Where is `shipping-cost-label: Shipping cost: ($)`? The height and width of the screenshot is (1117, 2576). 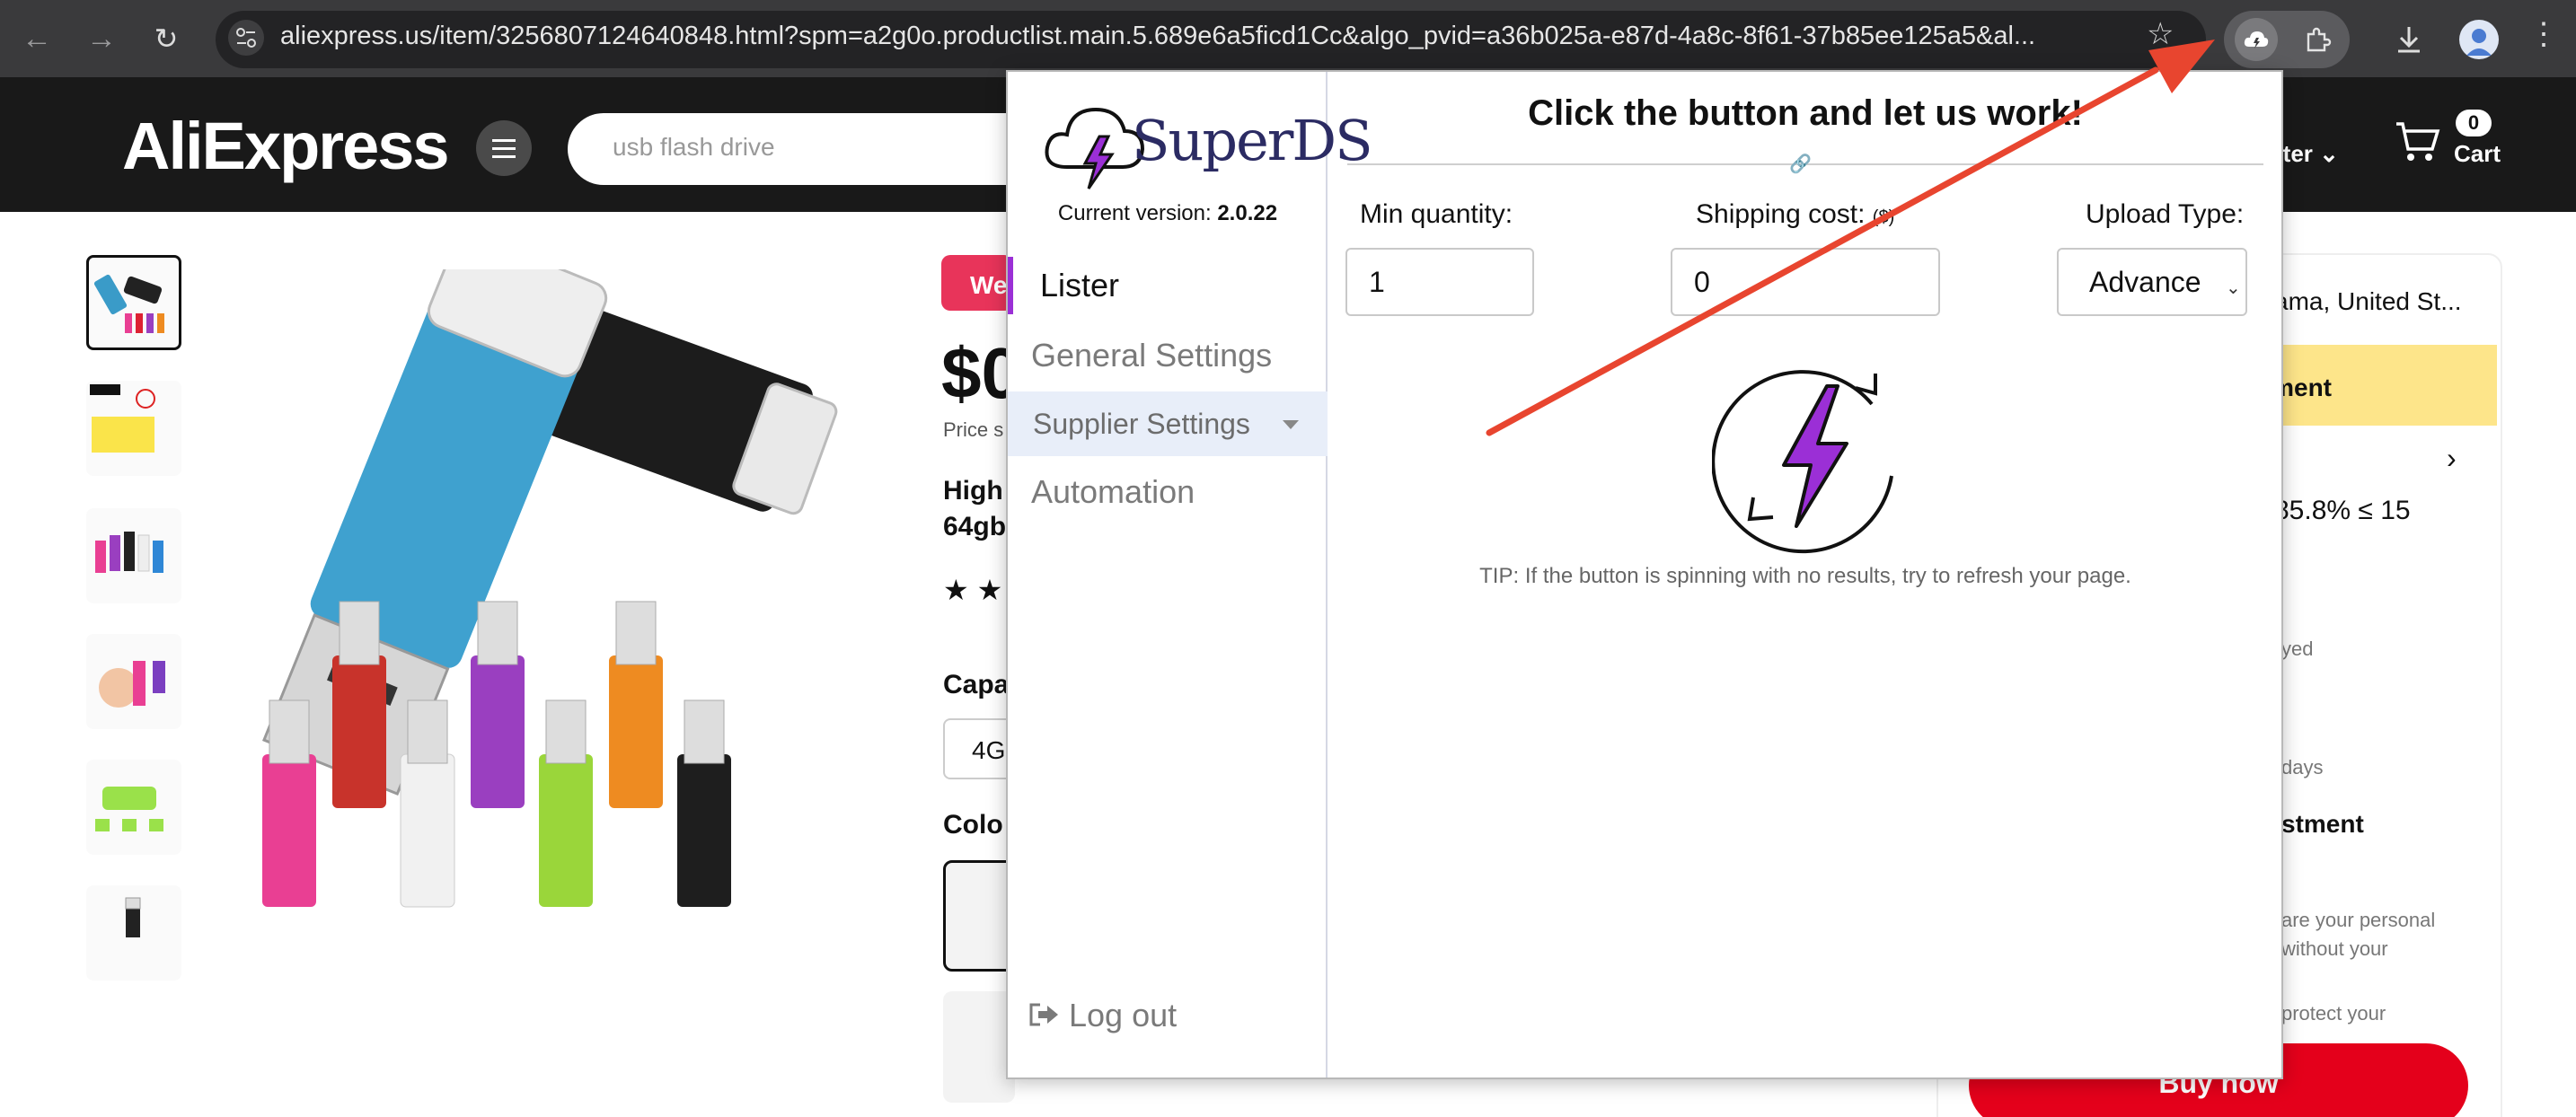 shipping-cost-label: Shipping cost: ($) is located at coordinates (1795, 214).